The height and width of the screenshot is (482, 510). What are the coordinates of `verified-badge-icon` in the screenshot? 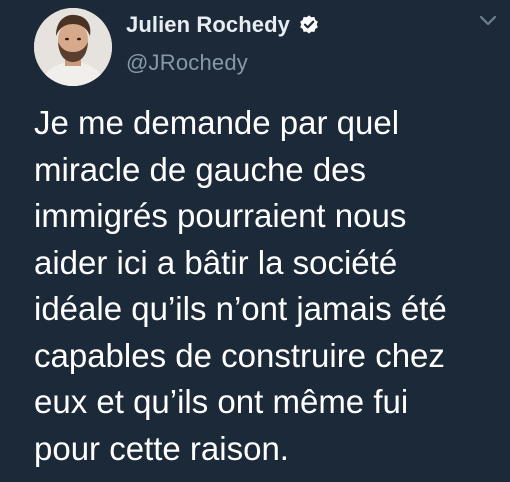 It's located at (309, 25).